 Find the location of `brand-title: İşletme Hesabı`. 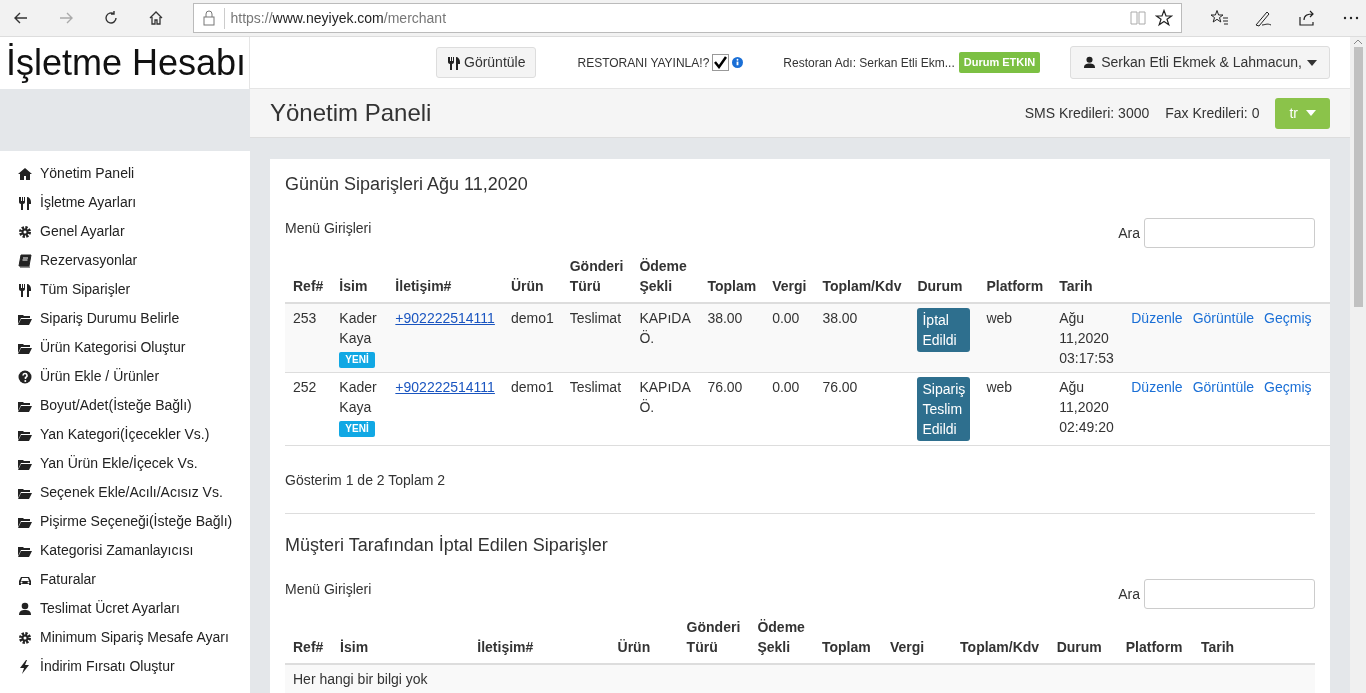

brand-title: İşletme Hesabı is located at coordinates (125, 63).